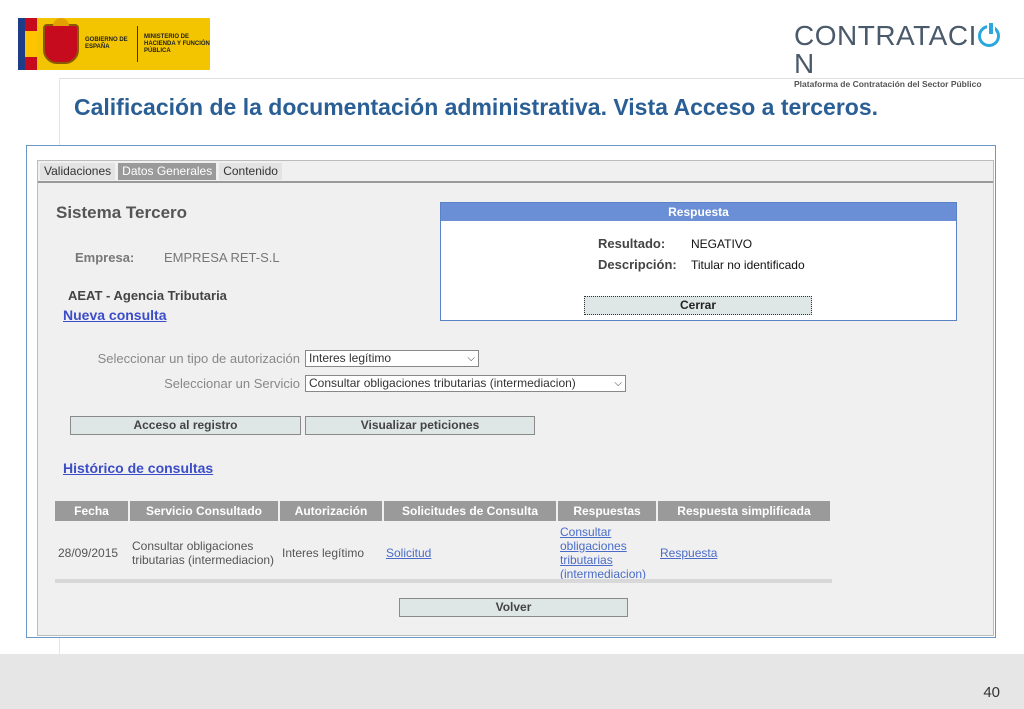 The height and width of the screenshot is (709, 1024). I want to click on tab-datos-generales: Datos Generales, so click(167, 171).